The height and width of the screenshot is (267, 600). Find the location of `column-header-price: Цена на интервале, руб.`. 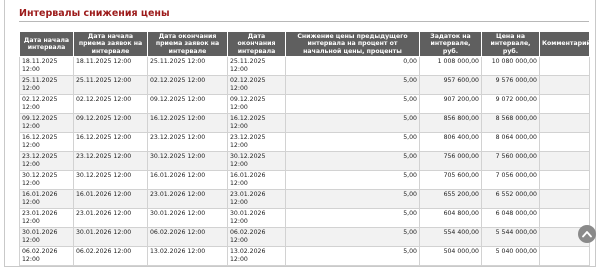

column-header-price: Цена на интервале, руб. is located at coordinates (510, 44).